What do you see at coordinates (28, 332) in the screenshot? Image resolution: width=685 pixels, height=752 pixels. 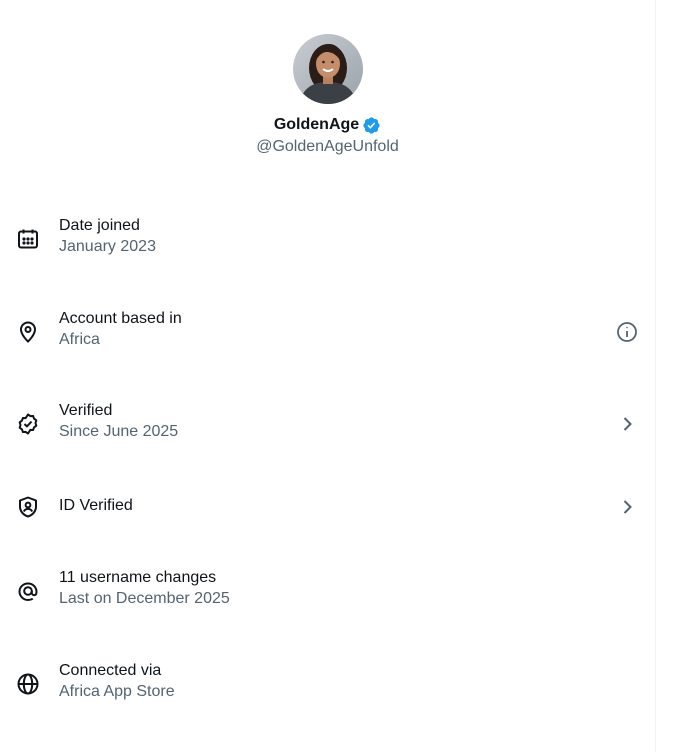 I see `location-pin-icon` at bounding box center [28, 332].